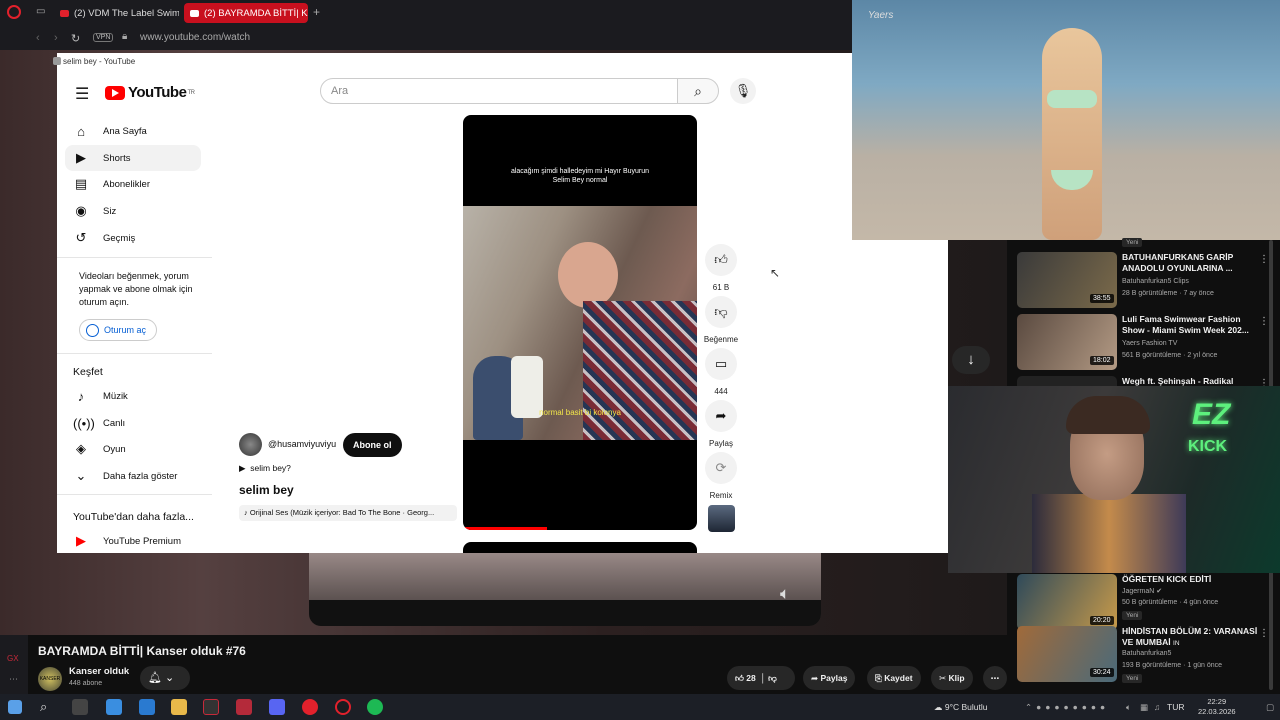  I want to click on opera-gx-icon, so click(211, 707).